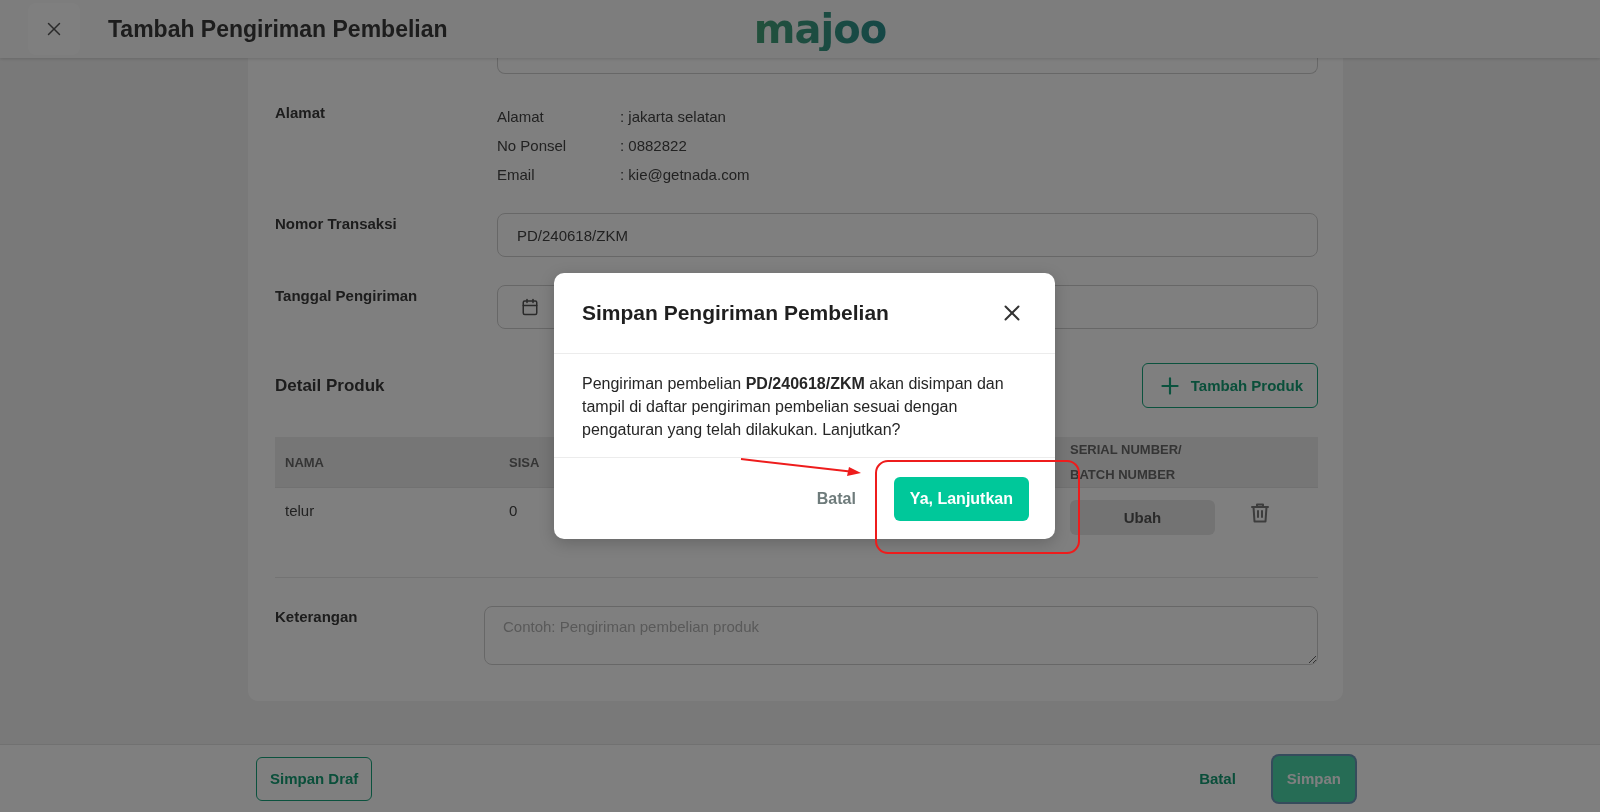 This screenshot has height=812, width=1600. What do you see at coordinates (314, 778) in the screenshot?
I see `save-draft-button: Simpan Draf` at bounding box center [314, 778].